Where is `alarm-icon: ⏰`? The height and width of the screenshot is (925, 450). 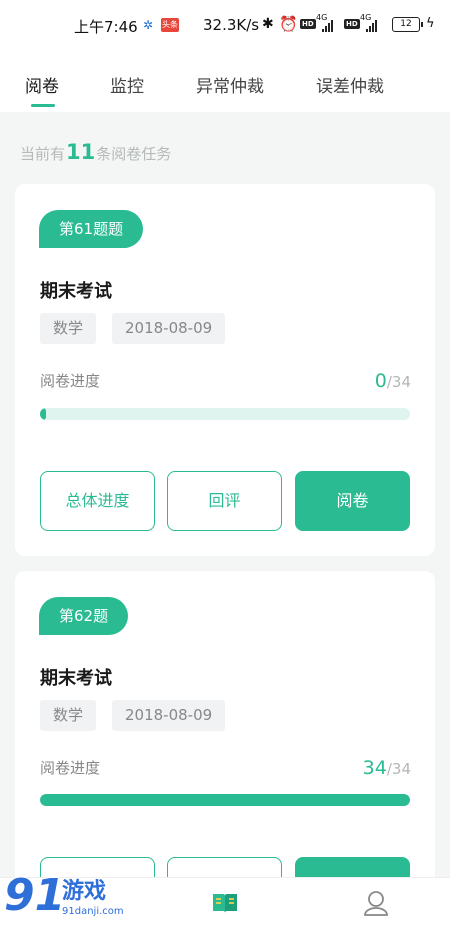 alarm-icon: ⏰ is located at coordinates (288, 24).